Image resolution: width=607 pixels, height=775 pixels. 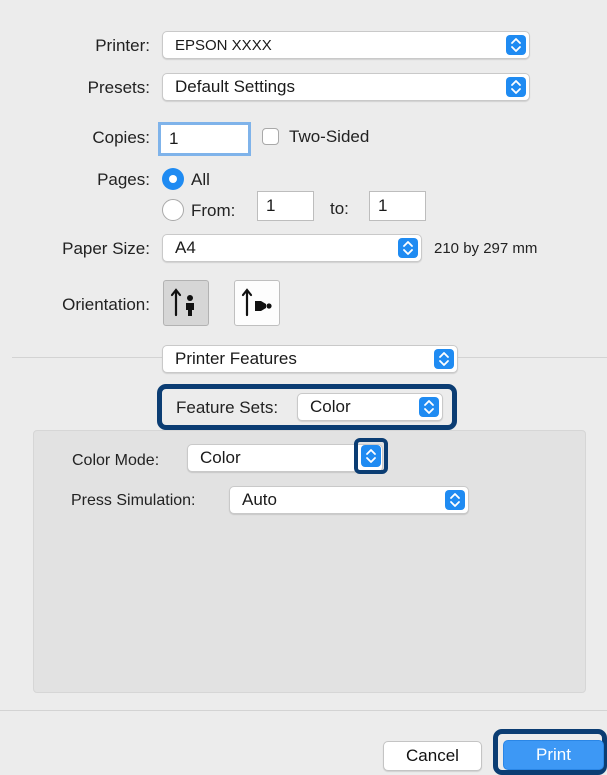 I want to click on paper-dimensions: 210 by 297 mm, so click(x=486, y=248).